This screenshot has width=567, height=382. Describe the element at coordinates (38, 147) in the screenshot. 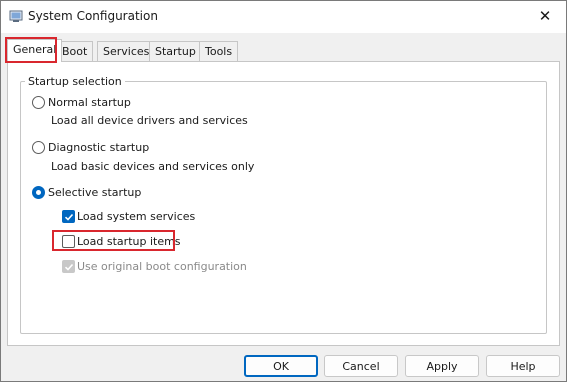

I see `diagnostic-startup-radio` at that location.